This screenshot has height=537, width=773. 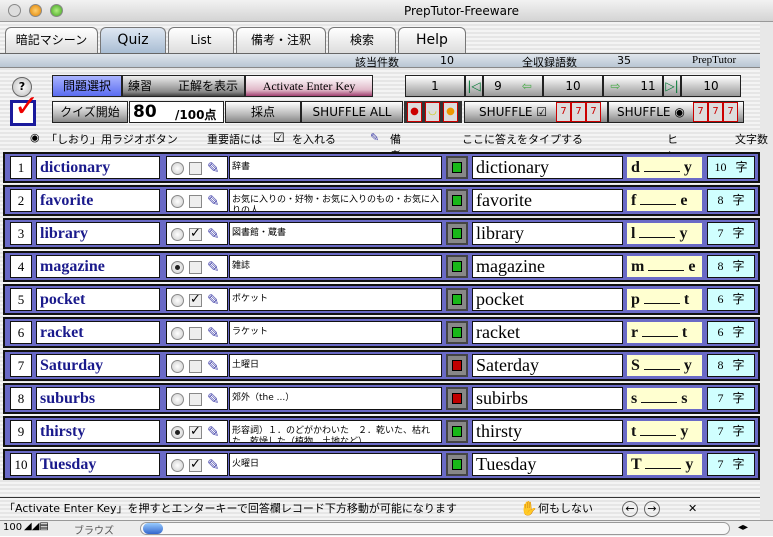 What do you see at coordinates (335, 200) in the screenshot?
I see `note-field: お気に入りの・好物・お気に入りのもの・お気に入りの人` at bounding box center [335, 200].